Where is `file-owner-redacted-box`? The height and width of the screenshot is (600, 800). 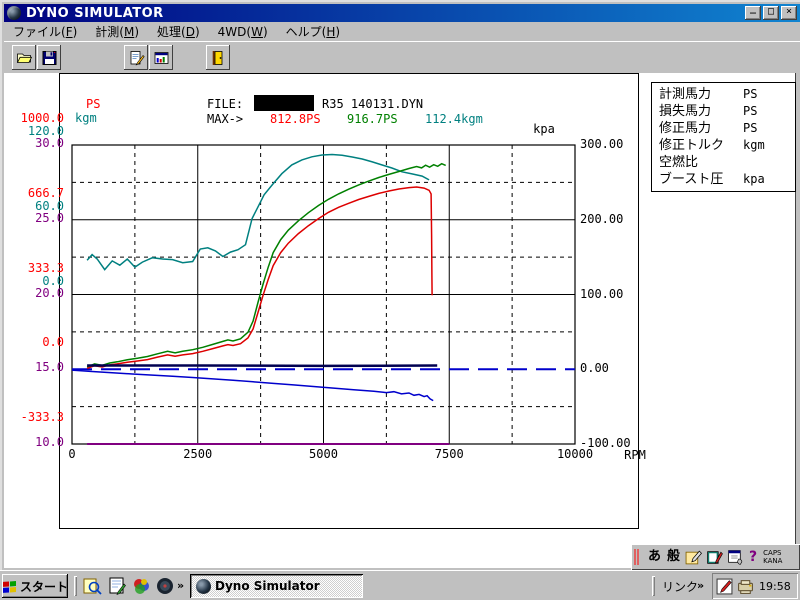 file-owner-redacted-box is located at coordinates (284, 103).